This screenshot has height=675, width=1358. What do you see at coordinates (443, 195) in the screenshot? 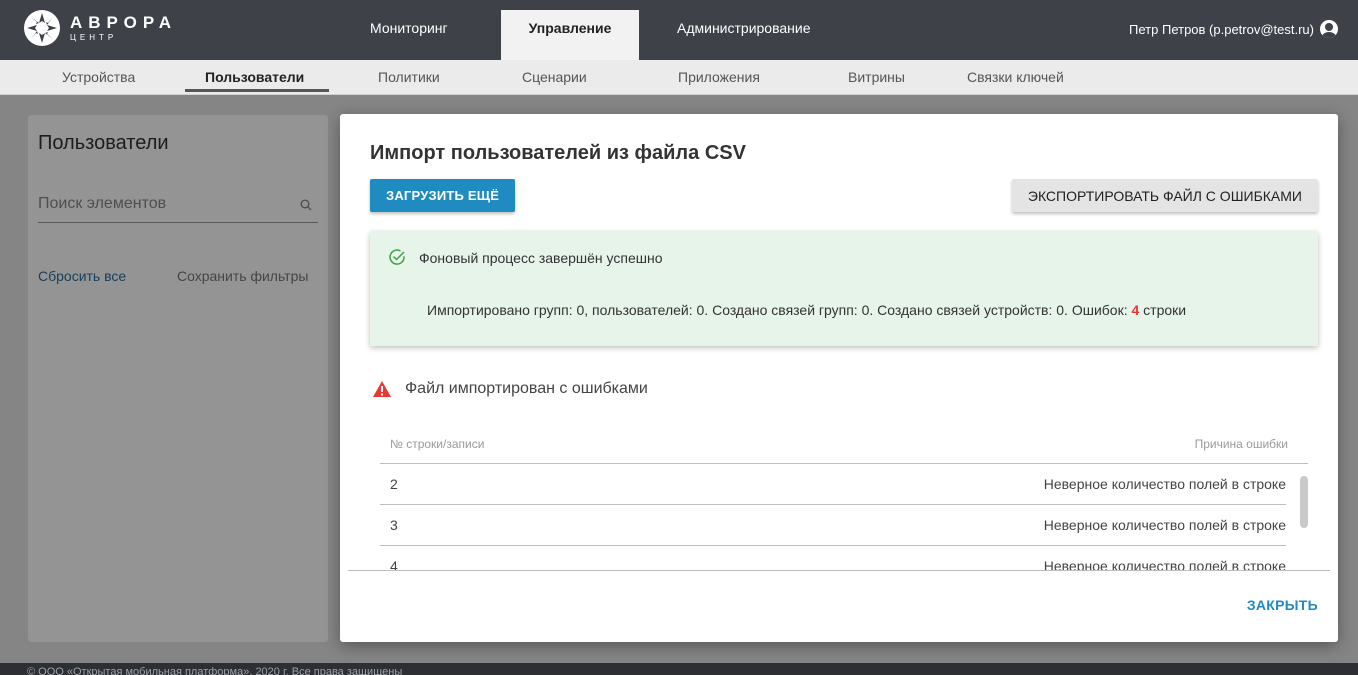
I see `load-more-button: ЗАГРУЗИТЬ ЕЩЁ` at bounding box center [443, 195].